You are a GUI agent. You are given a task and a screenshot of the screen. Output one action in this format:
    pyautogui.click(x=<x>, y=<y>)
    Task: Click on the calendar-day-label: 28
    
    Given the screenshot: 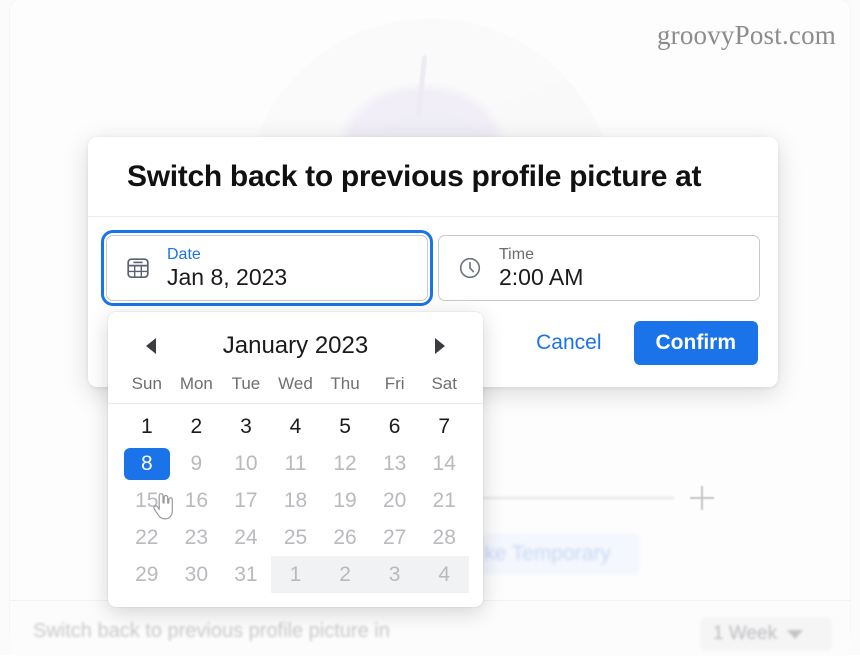 What is the action you would take?
    pyautogui.click(x=444, y=537)
    